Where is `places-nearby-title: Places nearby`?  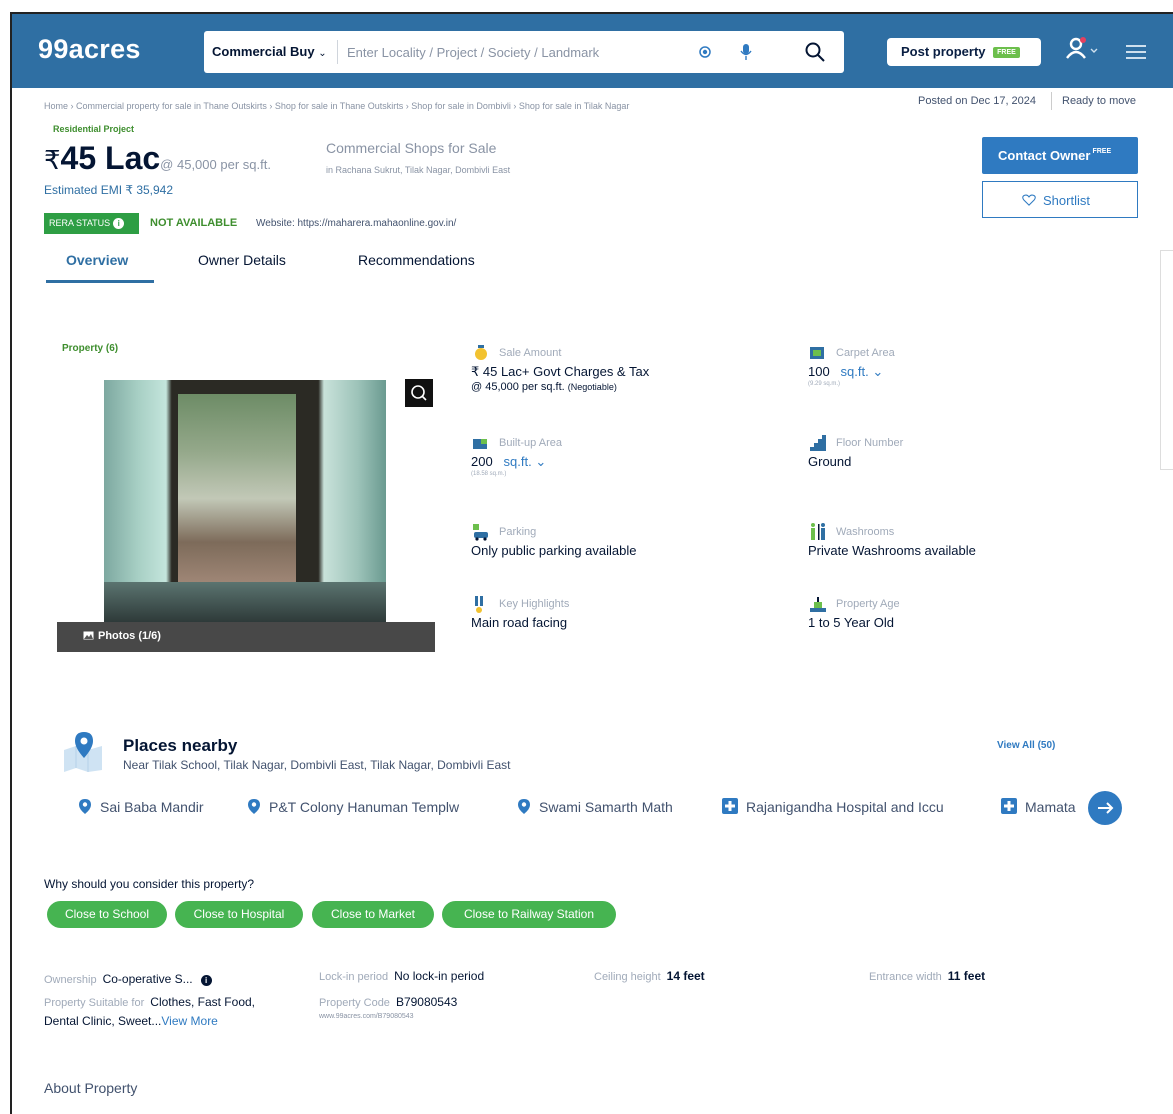 places-nearby-title: Places nearby is located at coordinates (180, 745).